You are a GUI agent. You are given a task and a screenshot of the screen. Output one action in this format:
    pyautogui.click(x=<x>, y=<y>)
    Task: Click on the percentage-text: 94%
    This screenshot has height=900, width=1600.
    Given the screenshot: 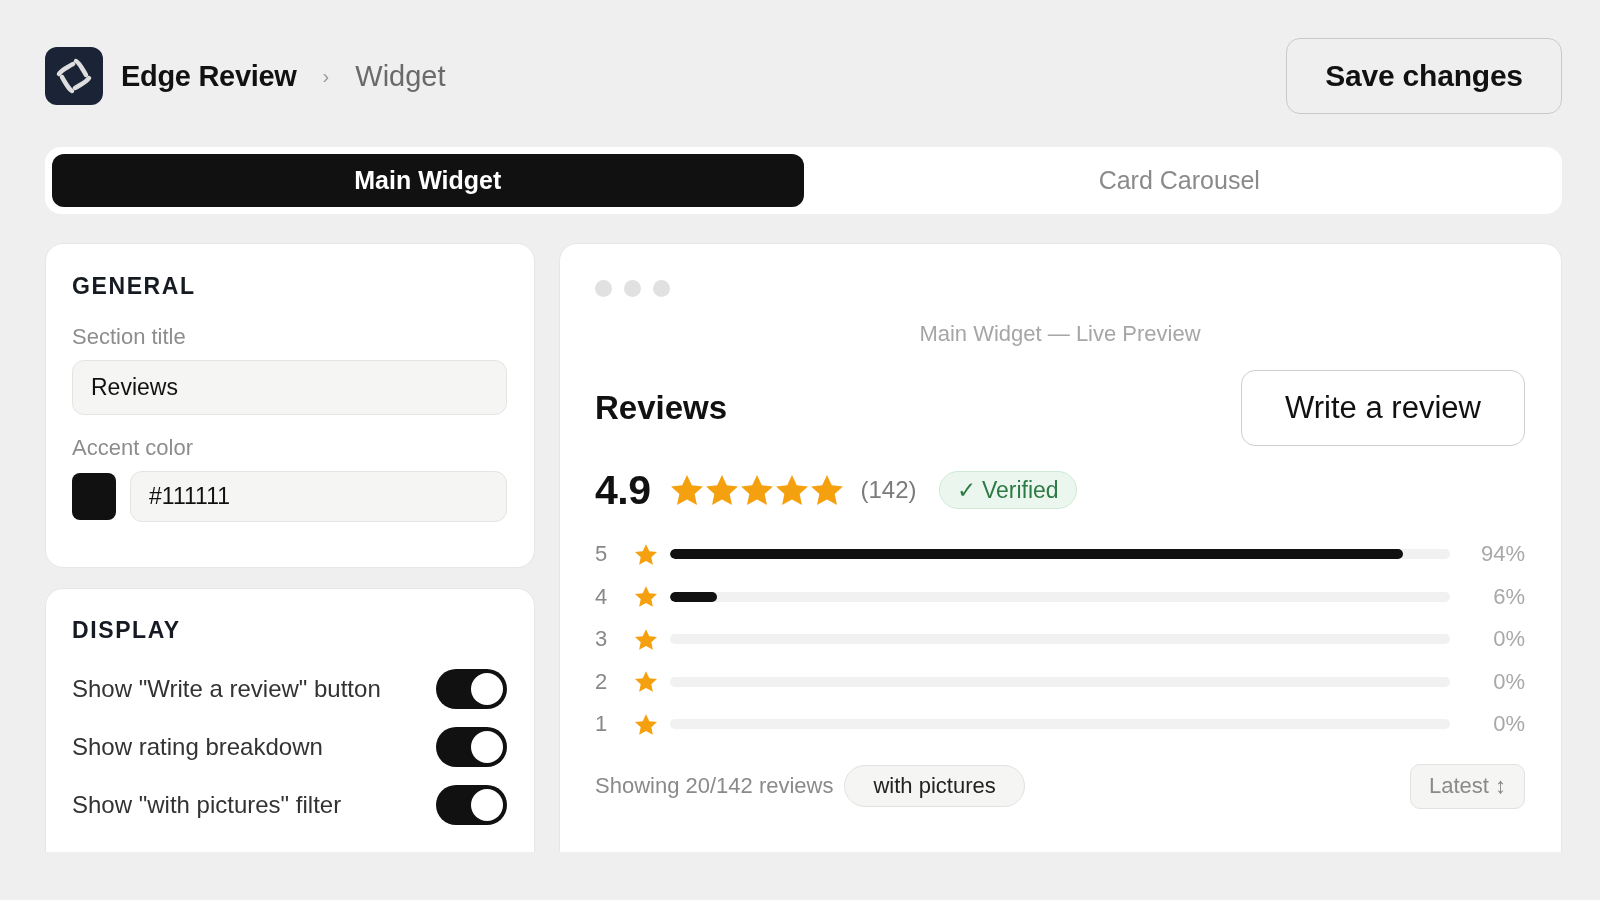 What is the action you would take?
    pyautogui.click(x=1502, y=554)
    